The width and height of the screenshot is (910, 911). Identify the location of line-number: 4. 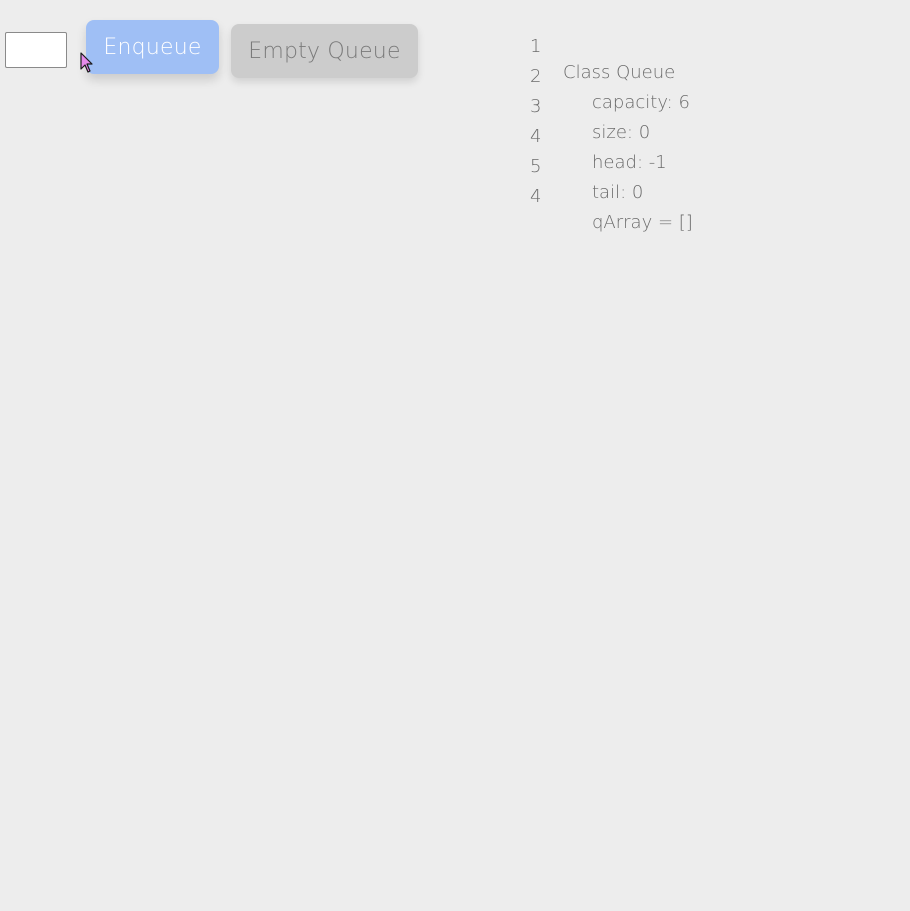
(536, 196).